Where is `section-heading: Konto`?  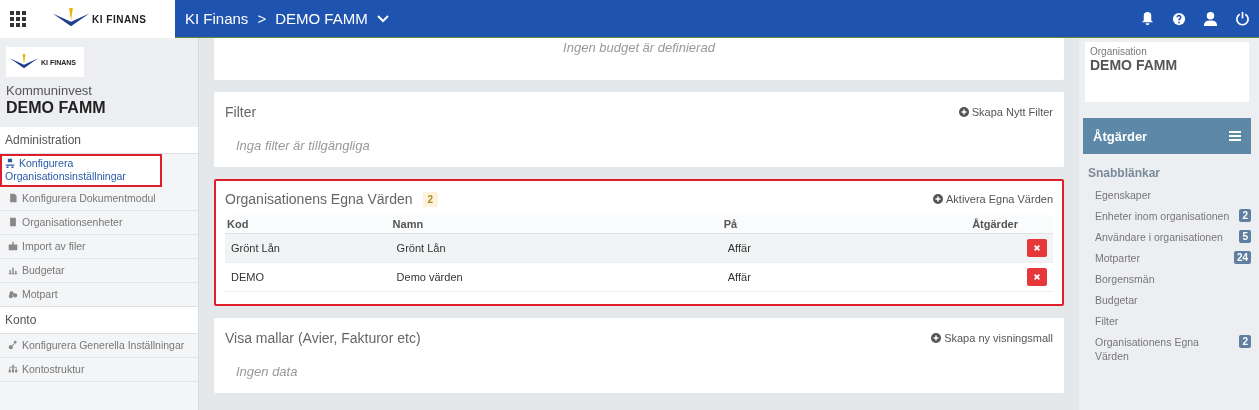 section-heading: Konto is located at coordinates (99, 320).